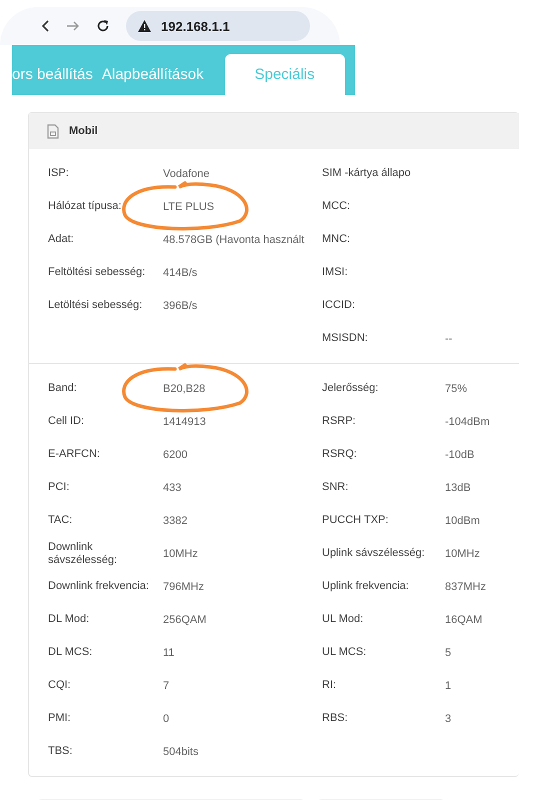 The image size is (551, 800). I want to click on field-value: 1414913, so click(184, 422).